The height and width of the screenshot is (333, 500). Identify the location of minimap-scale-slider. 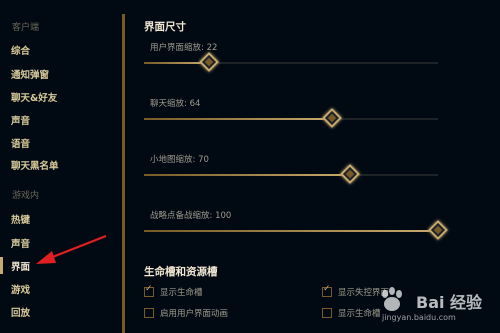
(291, 174).